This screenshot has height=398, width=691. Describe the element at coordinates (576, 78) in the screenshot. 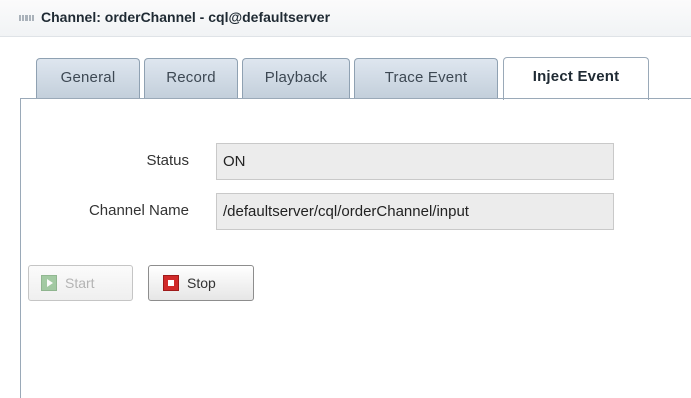

I see `tab-inject-event: Inject Event` at that location.